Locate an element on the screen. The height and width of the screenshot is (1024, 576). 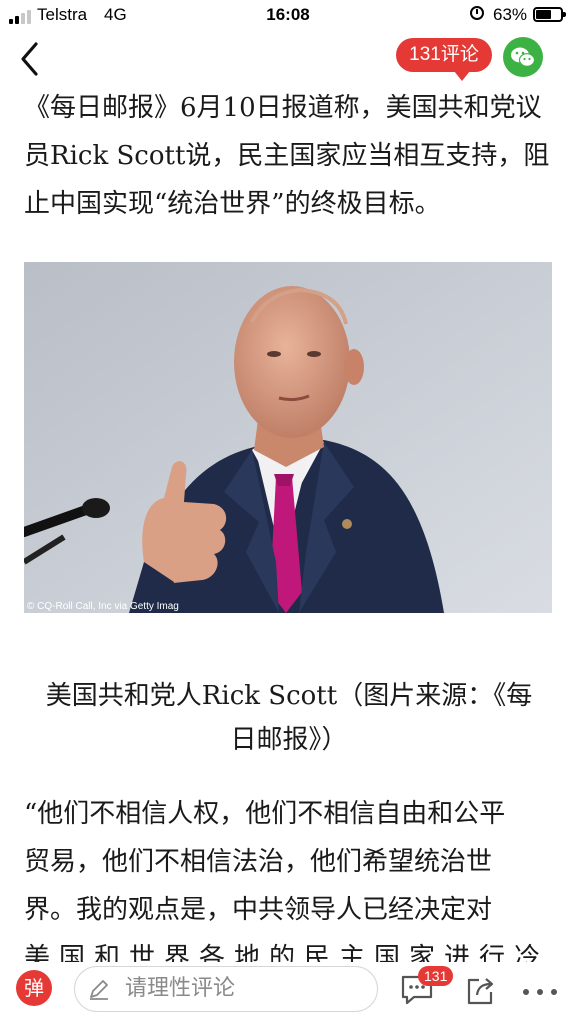
caption-line: 美国共和党人Rick Scott（图片来源：《每 is located at coordinates (289, 696).